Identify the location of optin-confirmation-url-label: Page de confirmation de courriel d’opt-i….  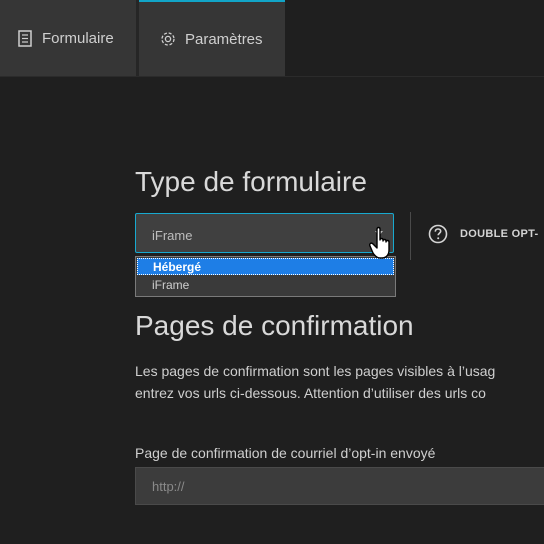
(285, 453).